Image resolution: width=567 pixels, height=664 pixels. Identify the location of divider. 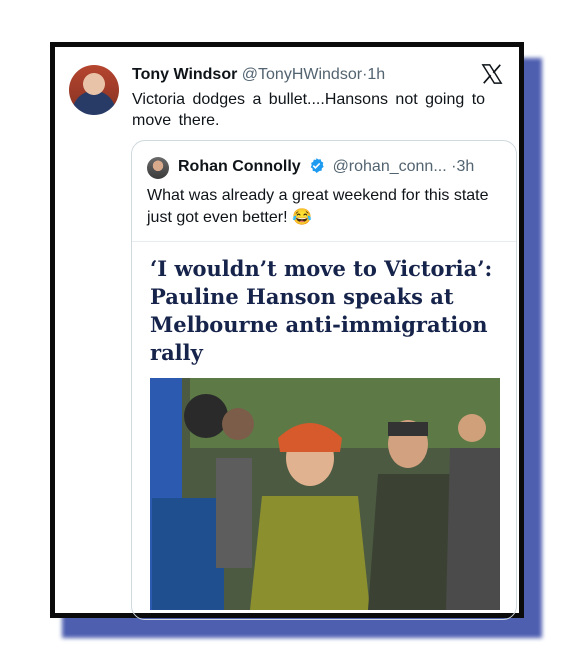
(324, 241).